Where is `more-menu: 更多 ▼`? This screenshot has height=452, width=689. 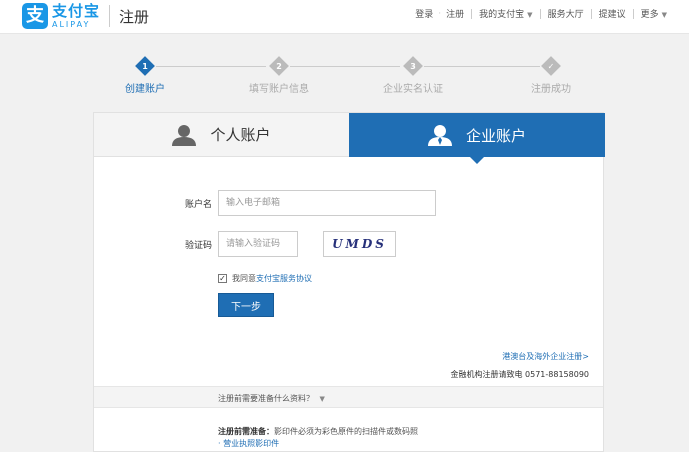 more-menu: 更多 ▼ is located at coordinates (654, 13).